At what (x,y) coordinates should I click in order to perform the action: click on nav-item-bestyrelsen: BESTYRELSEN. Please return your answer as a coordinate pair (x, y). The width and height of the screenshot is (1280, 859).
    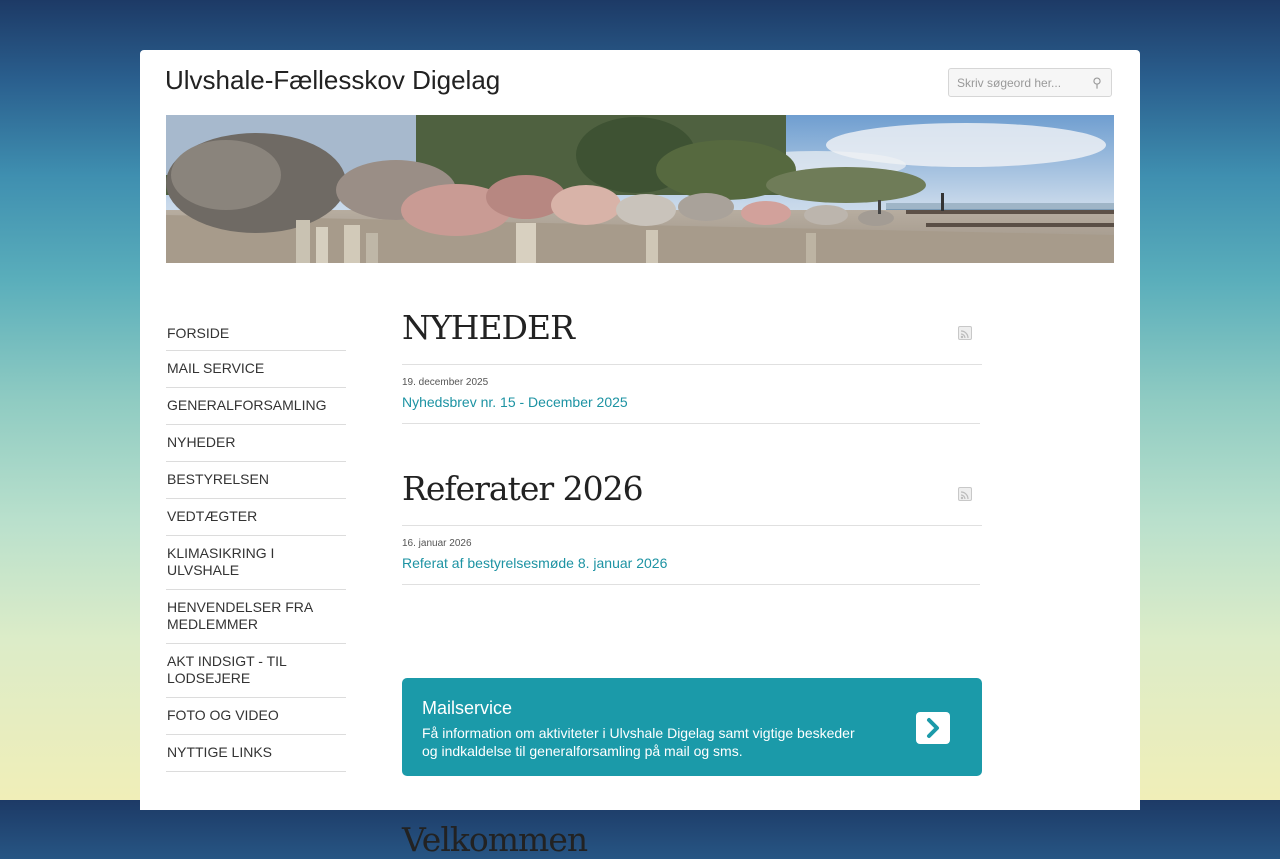
    Looking at the image, I should click on (256, 480).